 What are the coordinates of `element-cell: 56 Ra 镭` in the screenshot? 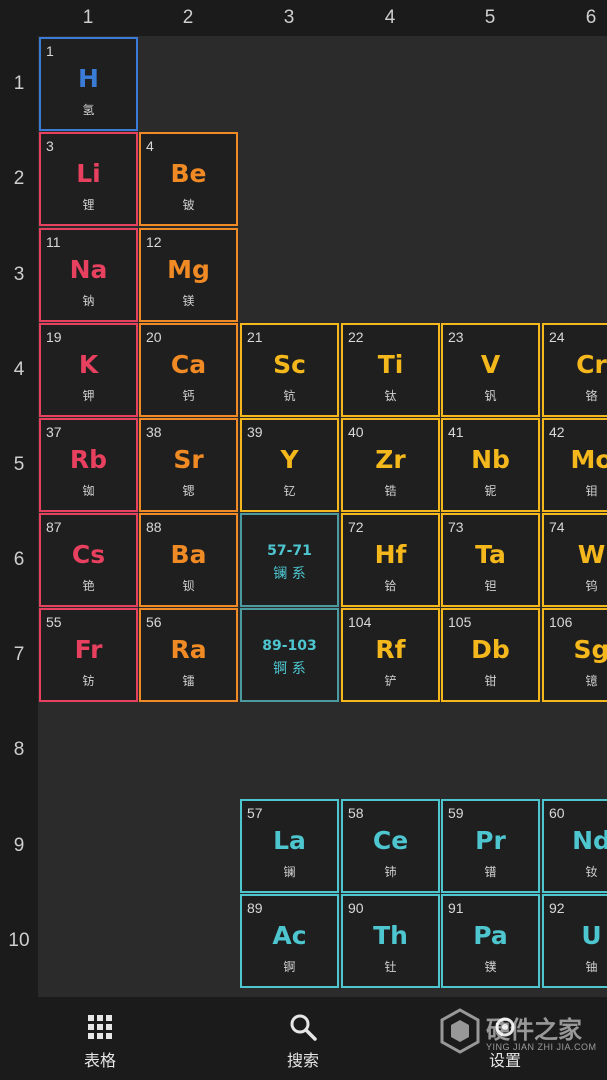 It's located at (188, 655).